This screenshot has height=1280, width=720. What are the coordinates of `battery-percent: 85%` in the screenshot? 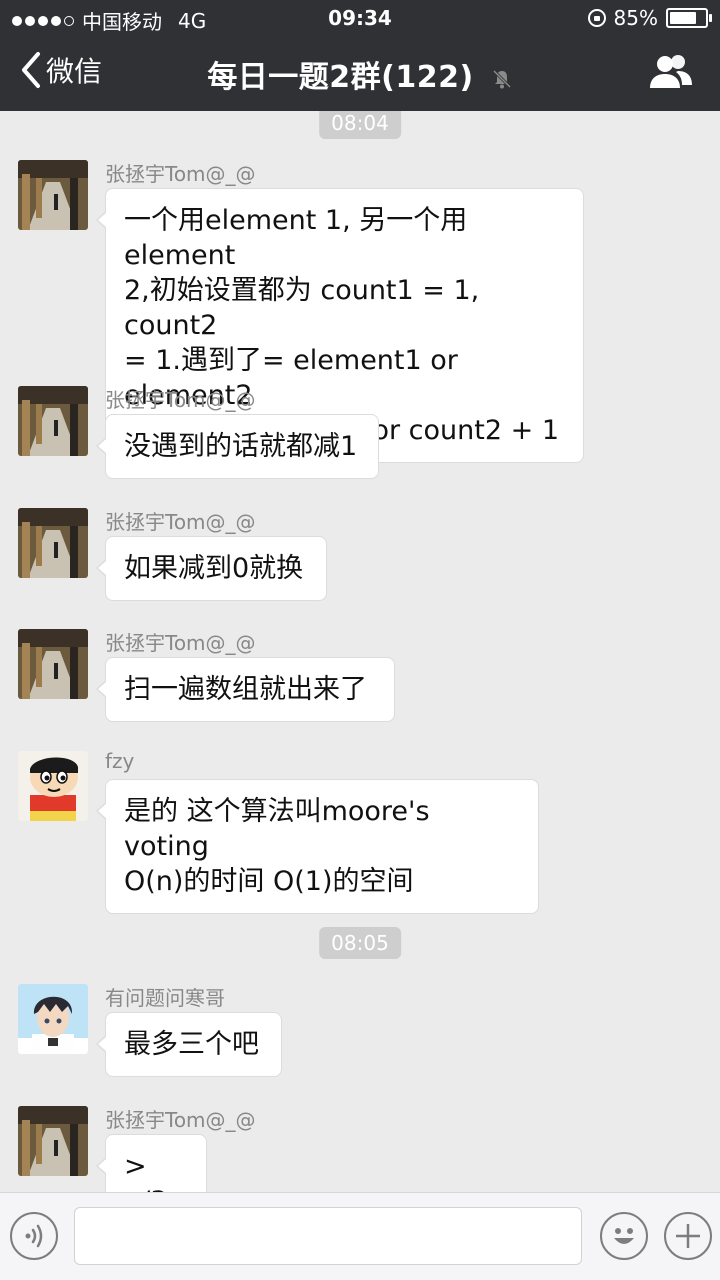 It's located at (635, 18).